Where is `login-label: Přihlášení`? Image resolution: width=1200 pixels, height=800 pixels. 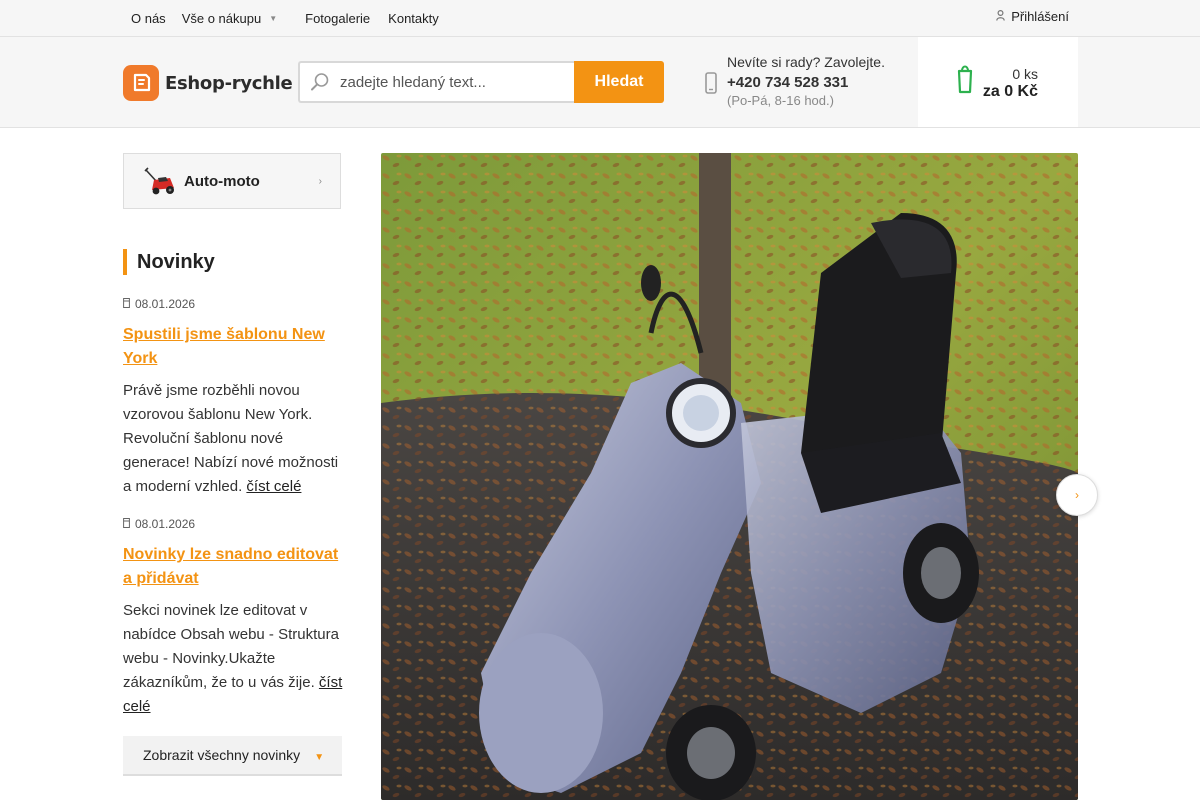
login-label: Přihlášení is located at coordinates (1040, 16).